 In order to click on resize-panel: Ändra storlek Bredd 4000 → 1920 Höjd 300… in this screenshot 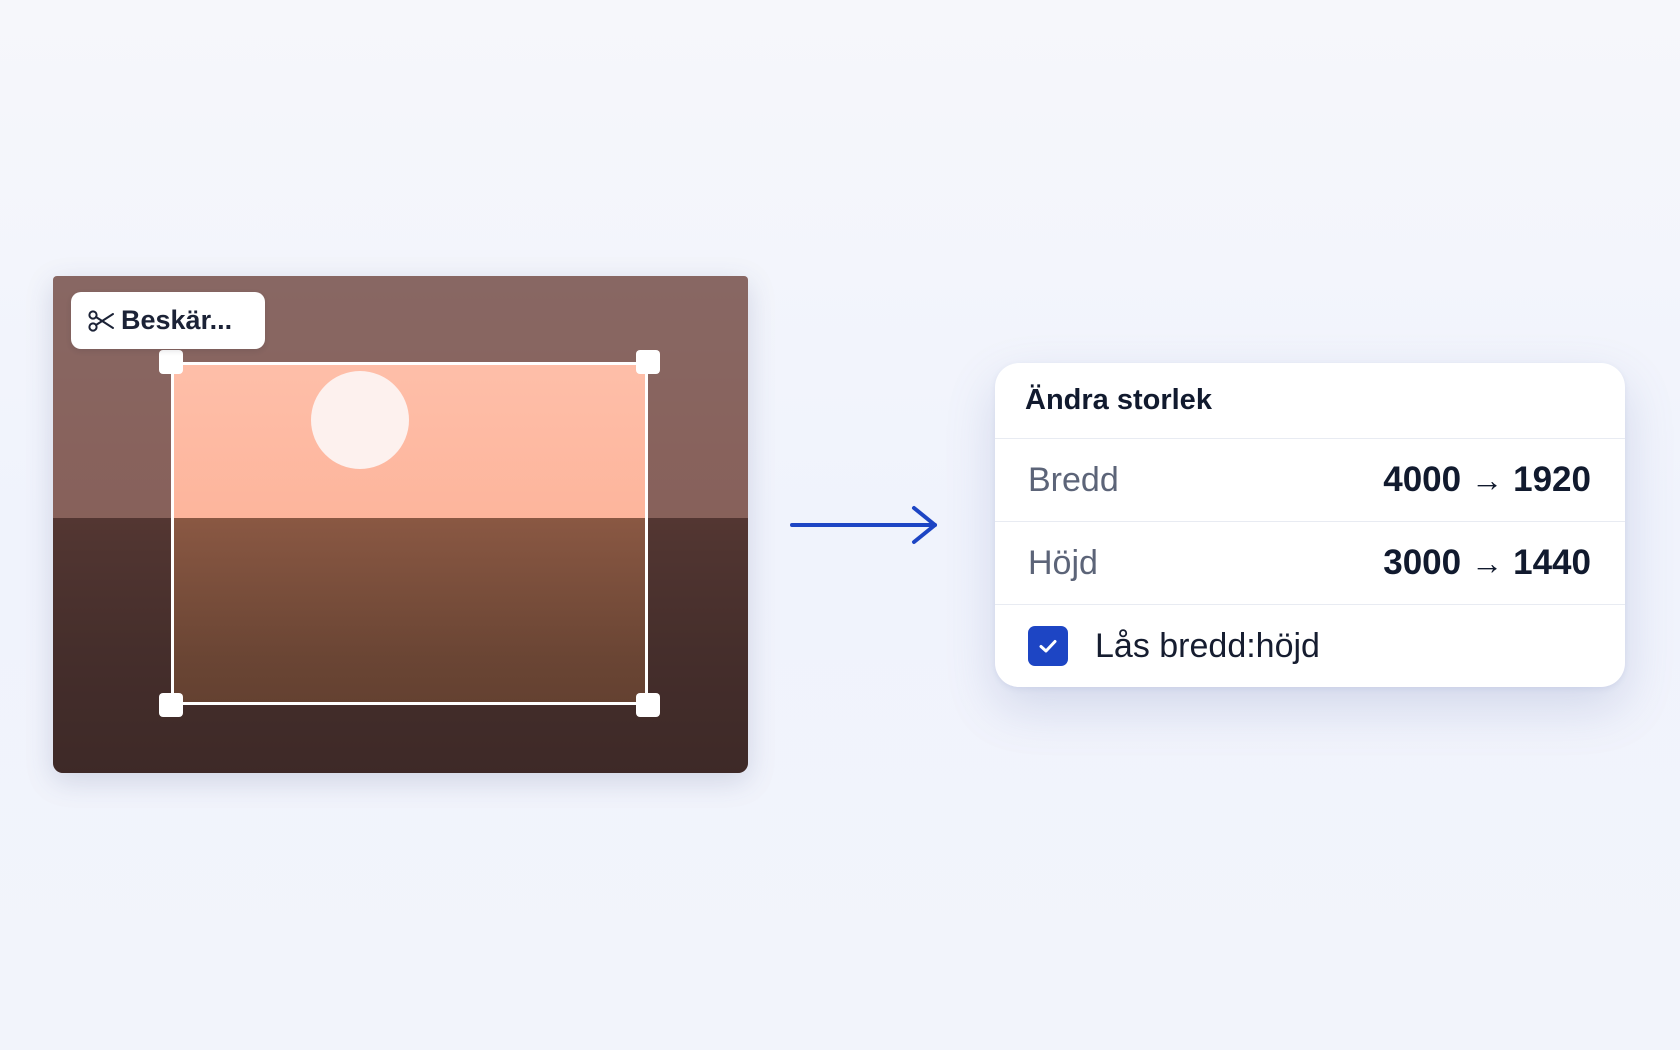, I will do `click(1310, 525)`.